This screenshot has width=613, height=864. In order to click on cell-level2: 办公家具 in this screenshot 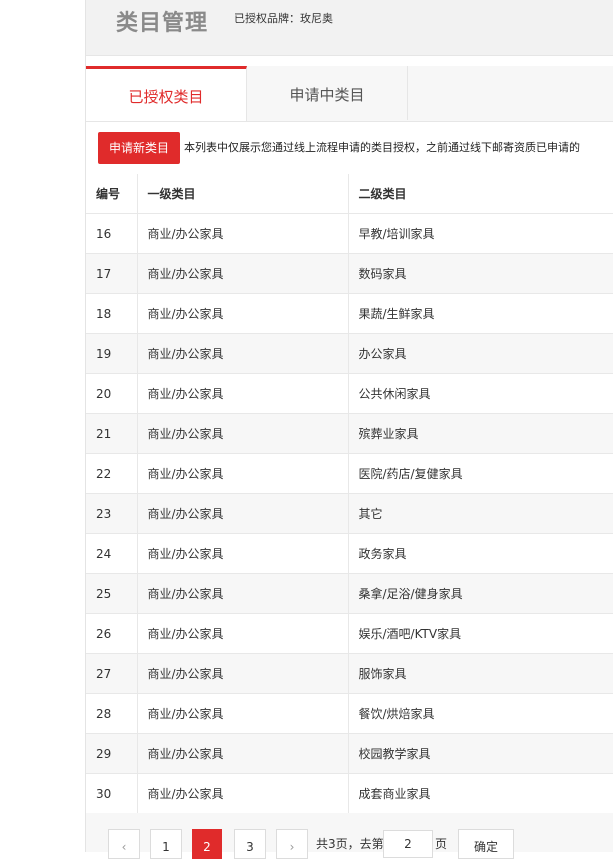, I will do `click(480, 353)`.